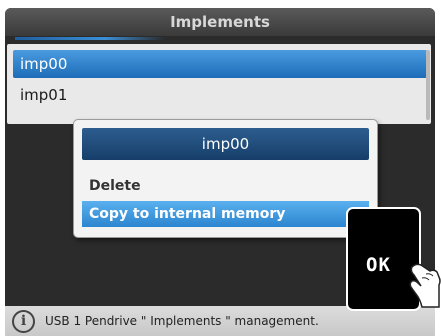 Image resolution: width=441 pixels, height=336 pixels. Describe the element at coordinates (23, 321) in the screenshot. I see `info-icon: i` at that location.